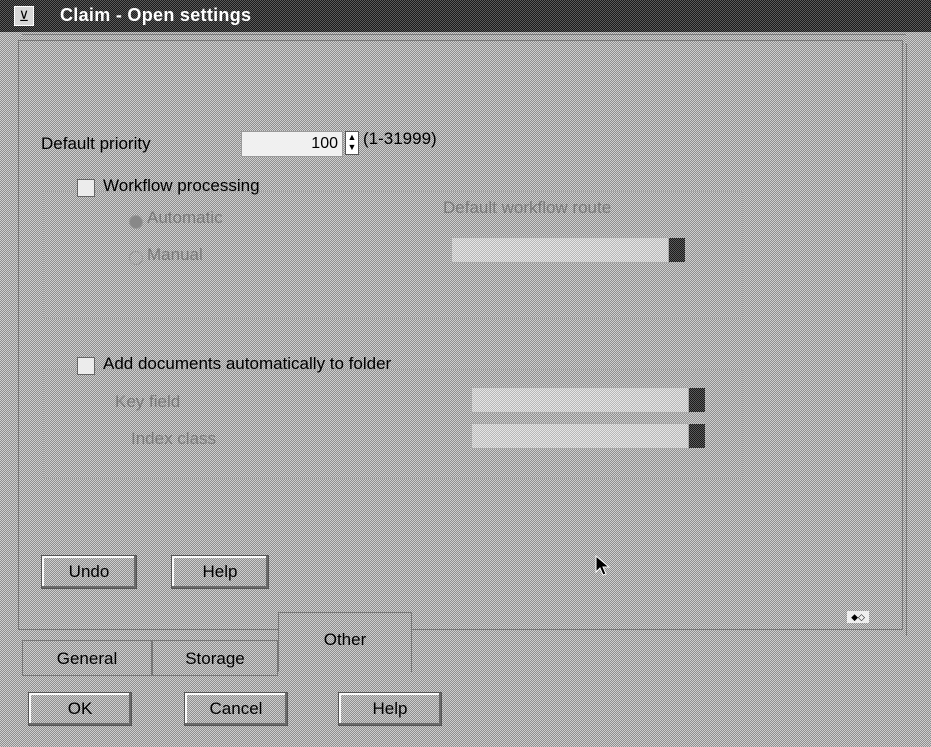  I want to click on tab-storage: Storage, so click(215, 658).